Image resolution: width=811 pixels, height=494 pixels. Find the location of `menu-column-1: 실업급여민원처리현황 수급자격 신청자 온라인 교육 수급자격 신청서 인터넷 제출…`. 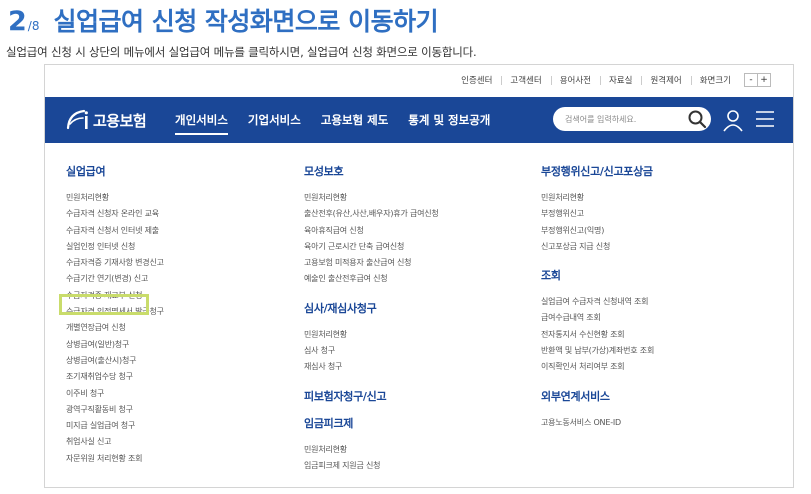

menu-column-1: 실업급여민원처리현황 수급자격 신청자 온라인 교육 수급자격 신청서 인터넷 제출… is located at coordinates (115, 315).